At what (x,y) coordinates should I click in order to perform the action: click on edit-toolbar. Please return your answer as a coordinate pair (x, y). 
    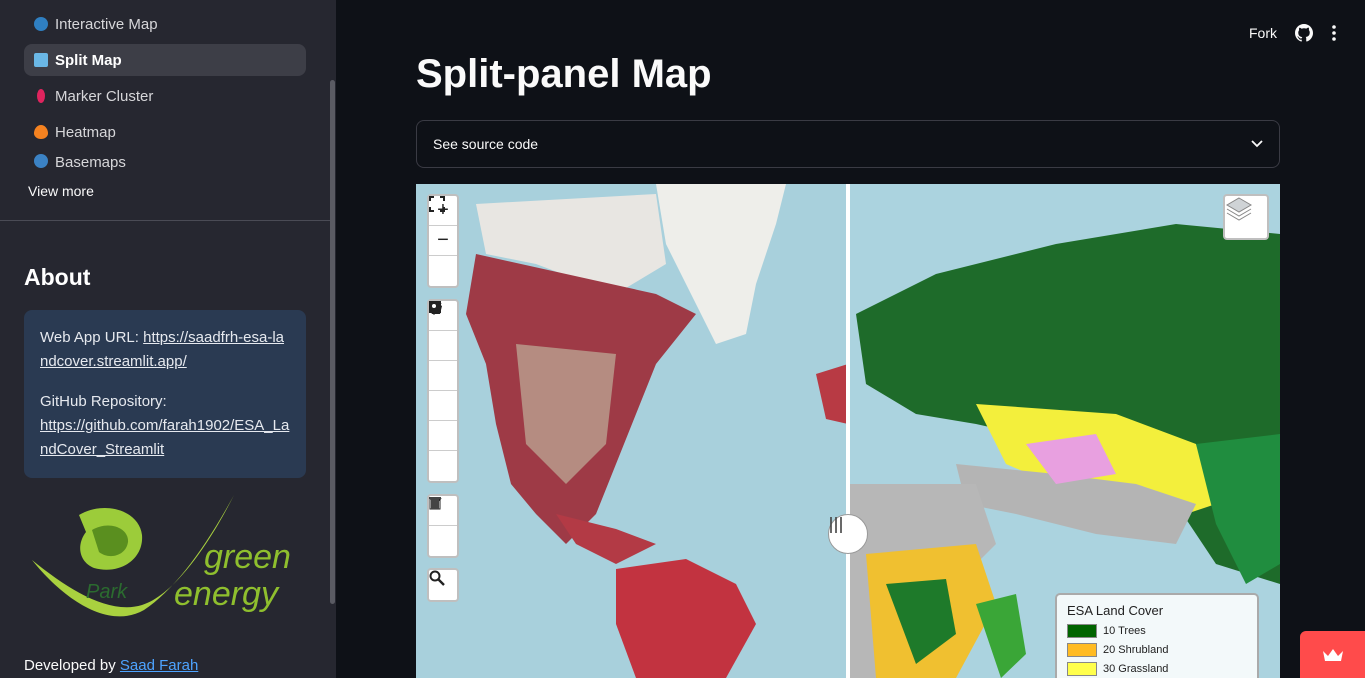
    Looking at the image, I should click on (443, 526).